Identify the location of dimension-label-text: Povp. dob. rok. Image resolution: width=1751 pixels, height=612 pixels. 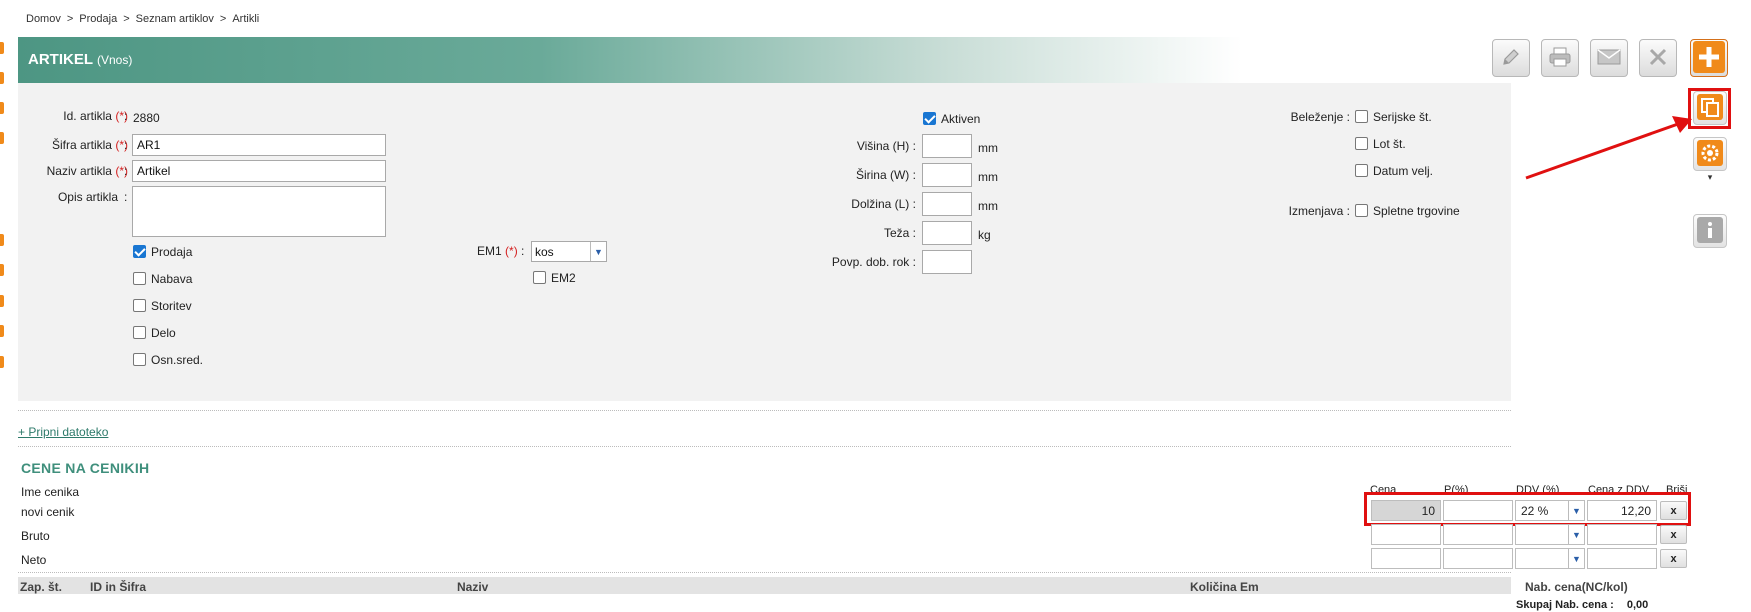
(870, 262).